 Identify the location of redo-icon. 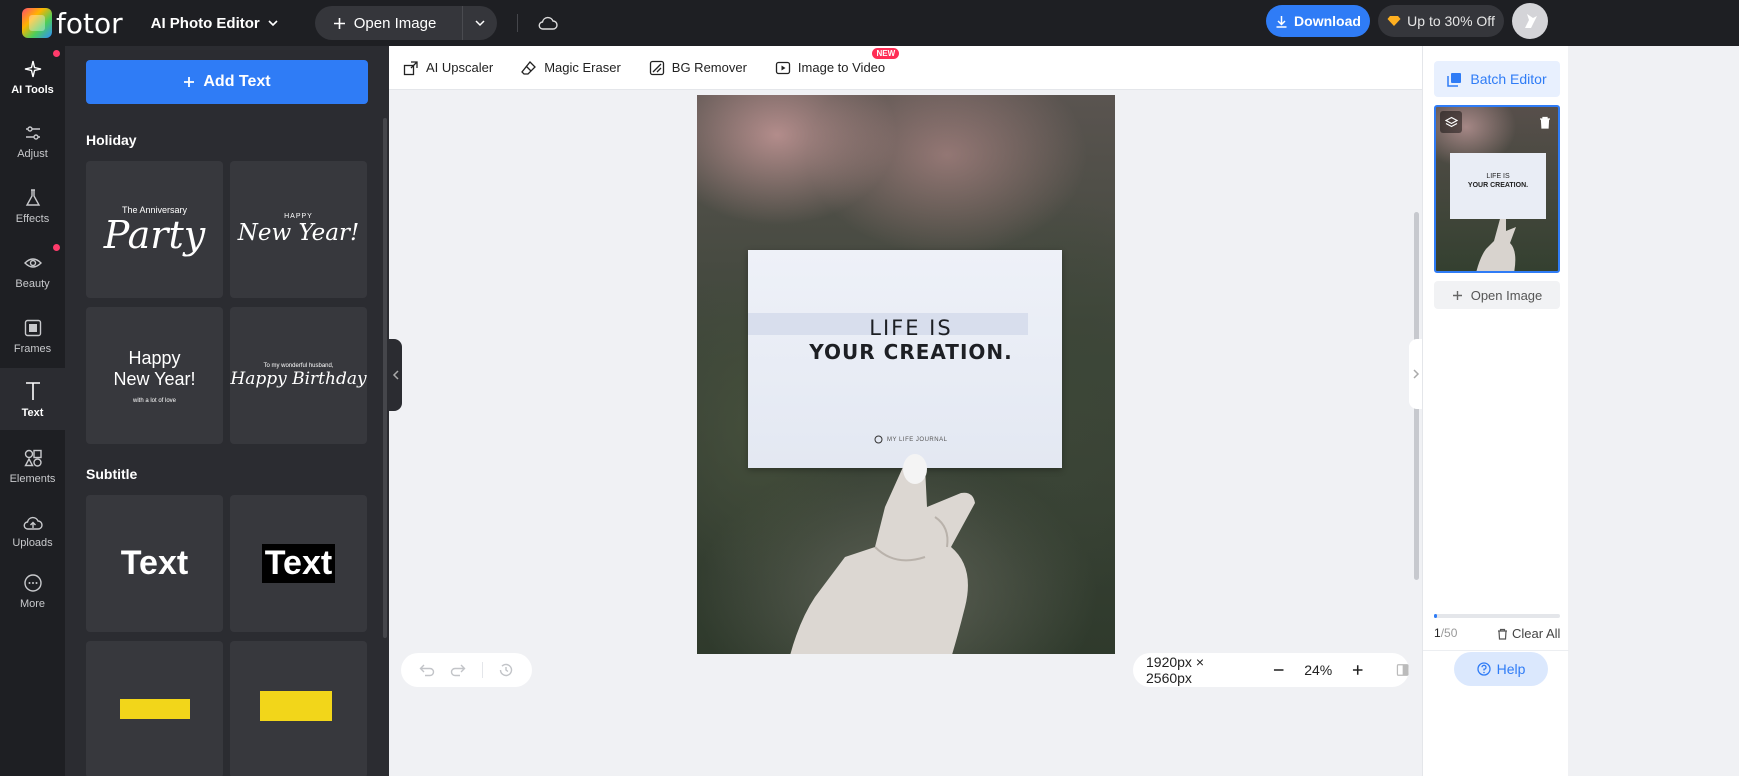
(458, 670).